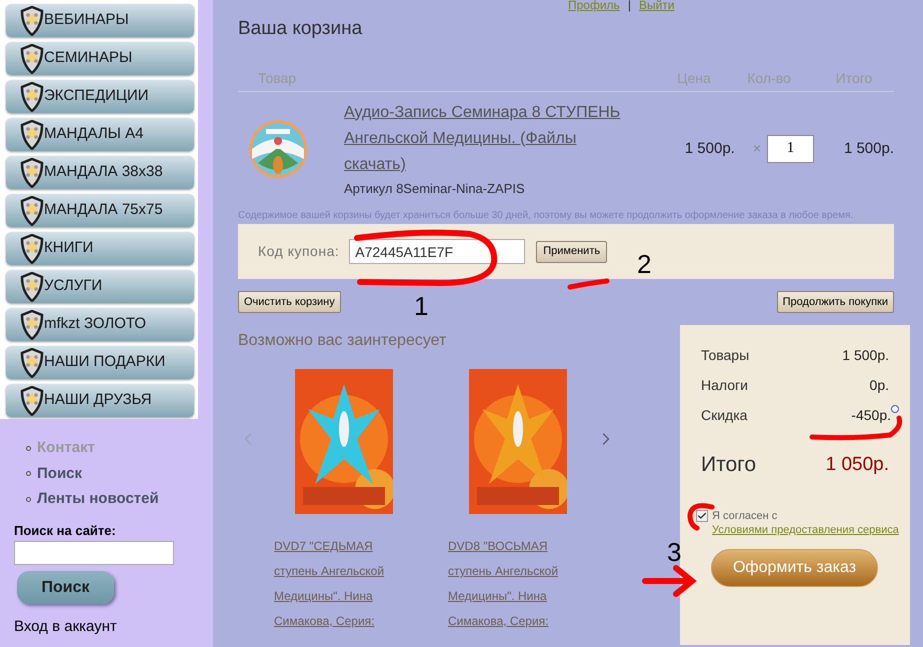 This screenshot has height=647, width=923. What do you see at coordinates (486, 139) in the screenshot?
I see `product-link: Аудио-Запись Семинара 8 СТУПЕНЬ Ангельской Медицины. (Файлы скачать)` at bounding box center [486, 139].